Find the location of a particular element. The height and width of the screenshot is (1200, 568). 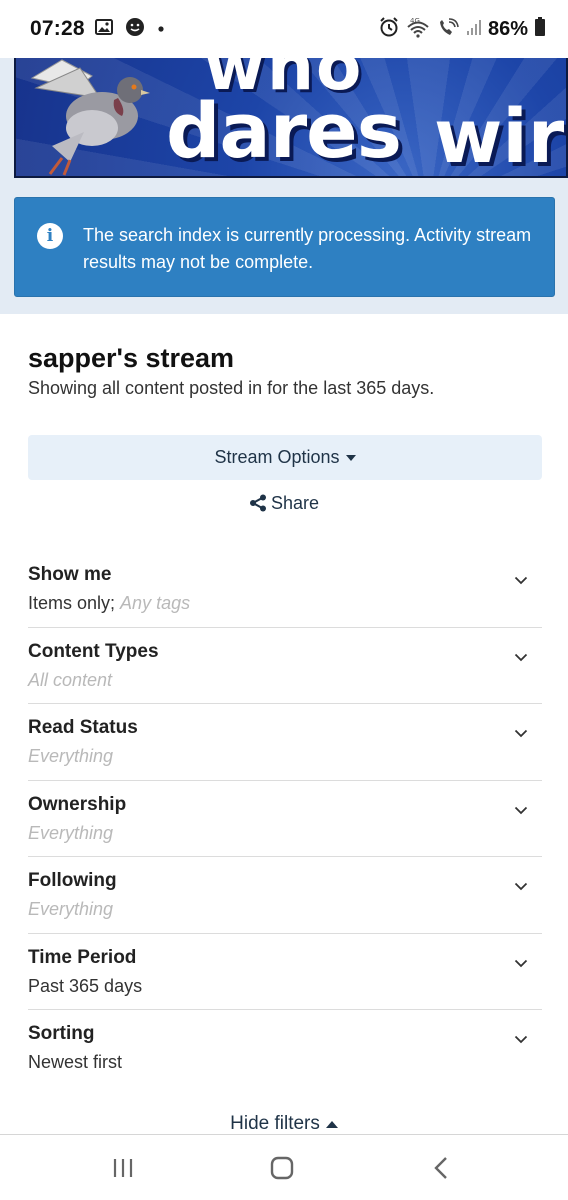

system-nav-bar is located at coordinates (284, 1167).